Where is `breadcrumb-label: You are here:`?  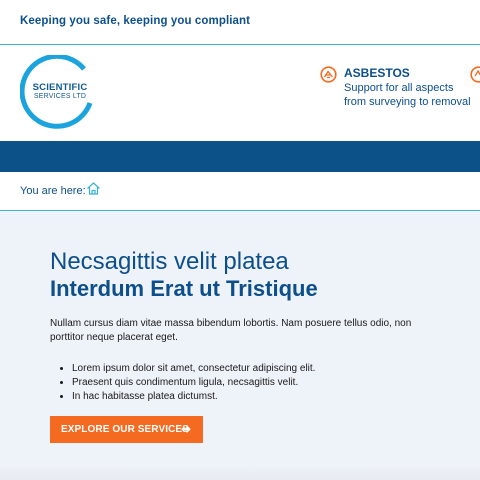 breadcrumb-label: You are here: is located at coordinates (53, 191).